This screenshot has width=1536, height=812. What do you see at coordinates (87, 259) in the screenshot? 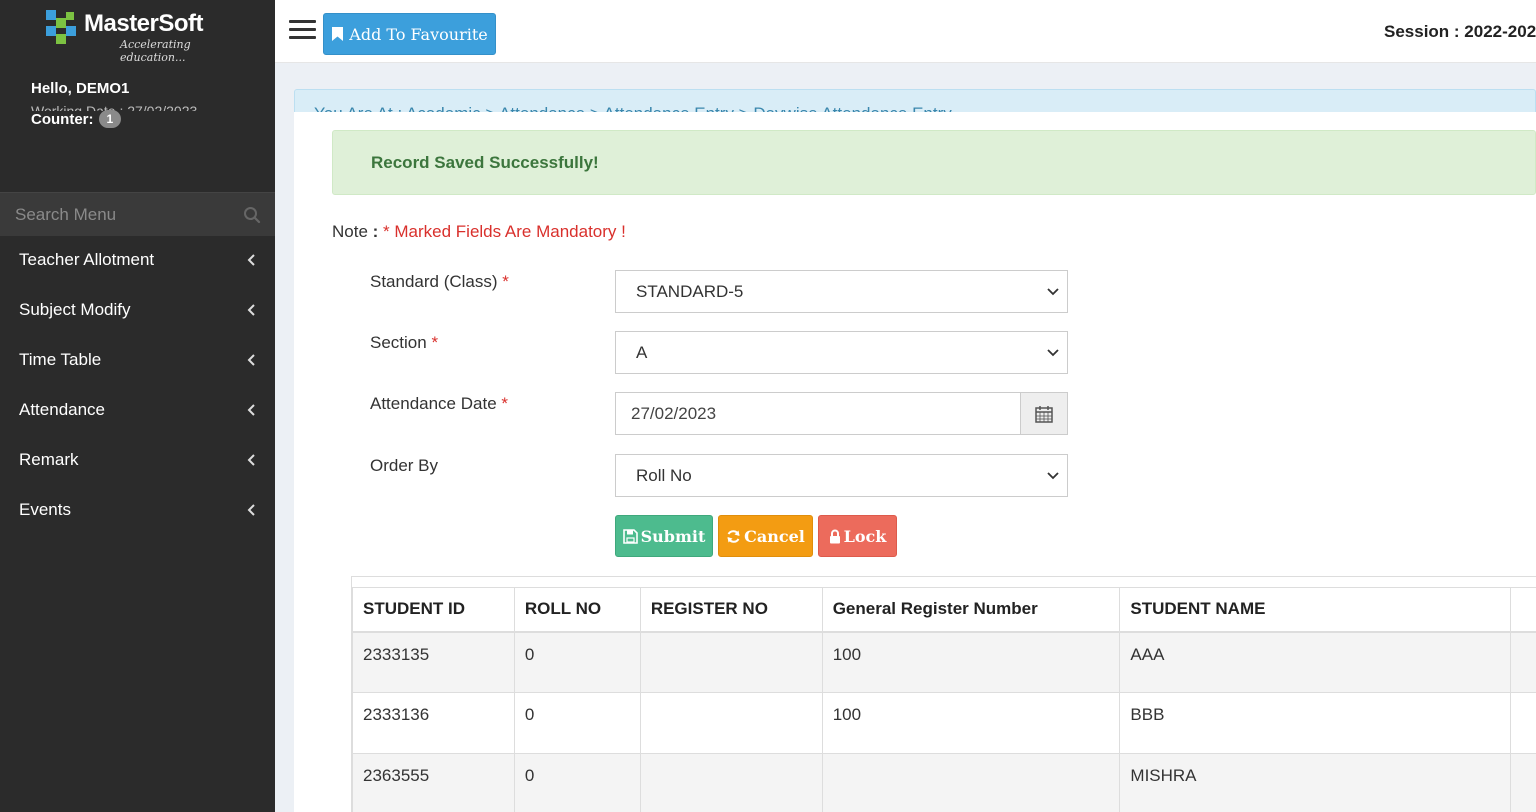
I see `sidebar-item-label: Teacher Allotment` at bounding box center [87, 259].